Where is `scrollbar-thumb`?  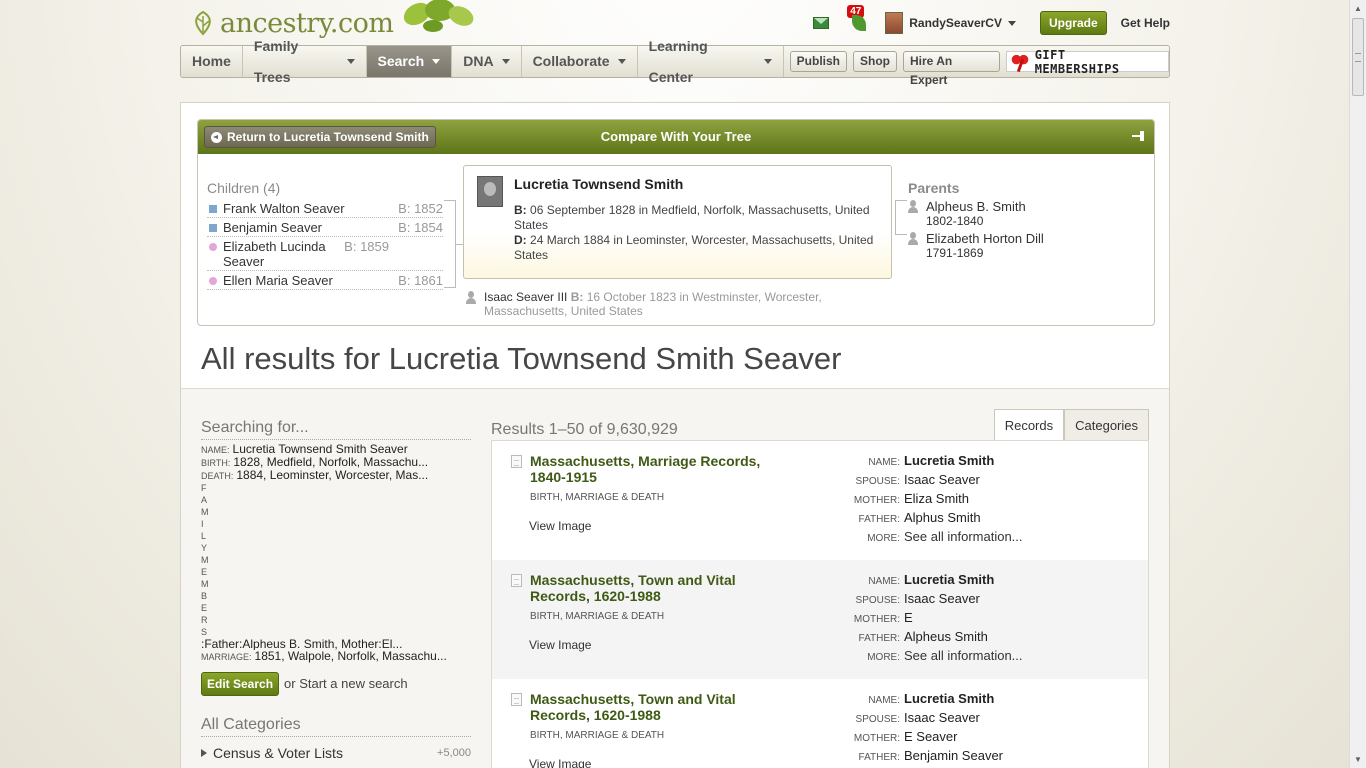 scrollbar-thumb is located at coordinates (1358, 57).